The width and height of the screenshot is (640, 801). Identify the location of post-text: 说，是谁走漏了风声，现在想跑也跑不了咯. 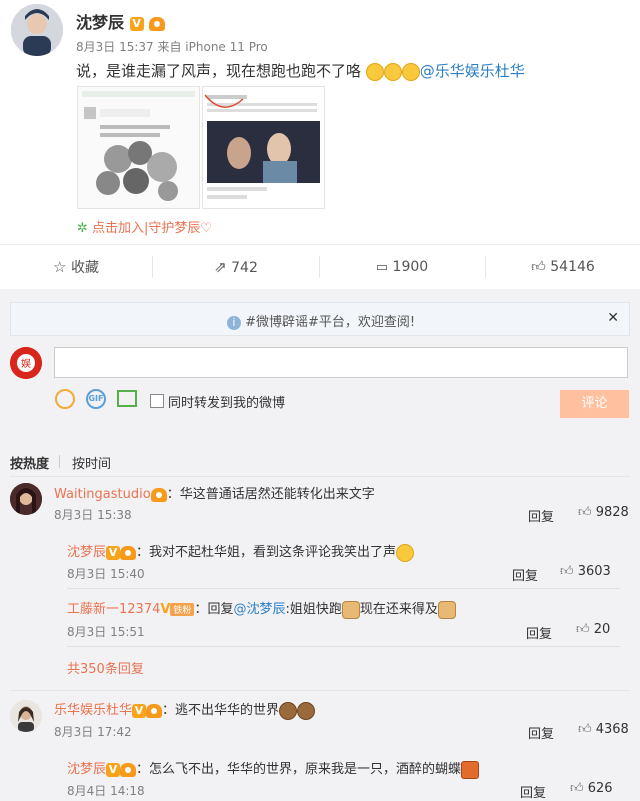
(219, 71).